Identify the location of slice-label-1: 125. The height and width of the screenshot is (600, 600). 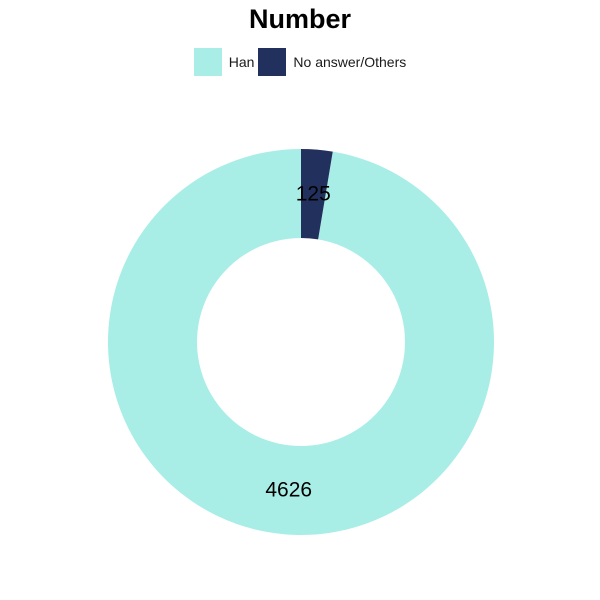
(313, 194).